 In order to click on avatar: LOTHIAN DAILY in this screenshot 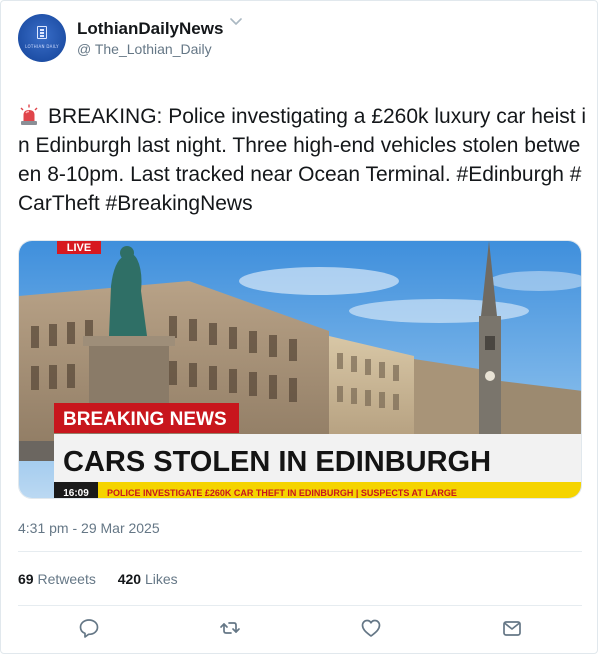, I will do `click(42, 38)`.